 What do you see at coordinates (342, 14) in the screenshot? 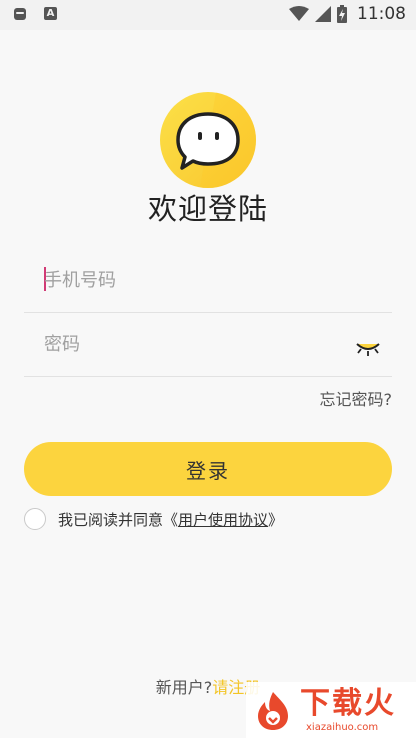
I see `battery-charging-icon` at bounding box center [342, 14].